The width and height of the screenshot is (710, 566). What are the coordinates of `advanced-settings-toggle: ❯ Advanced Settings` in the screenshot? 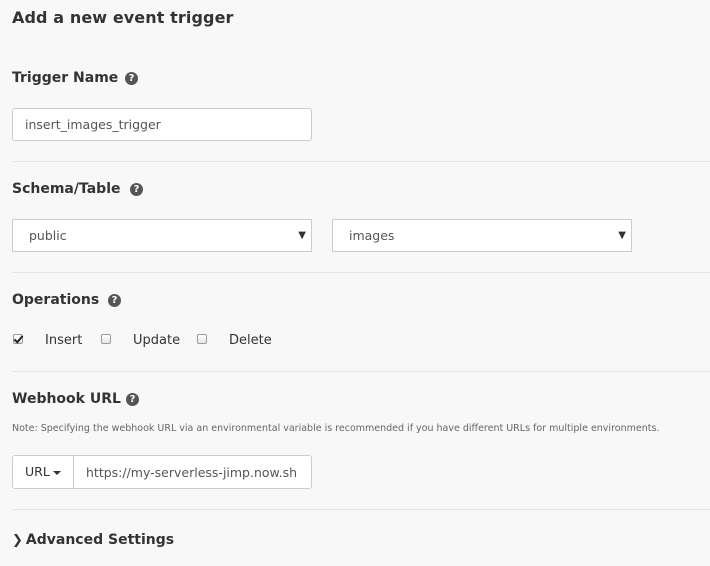 It's located at (93, 540).